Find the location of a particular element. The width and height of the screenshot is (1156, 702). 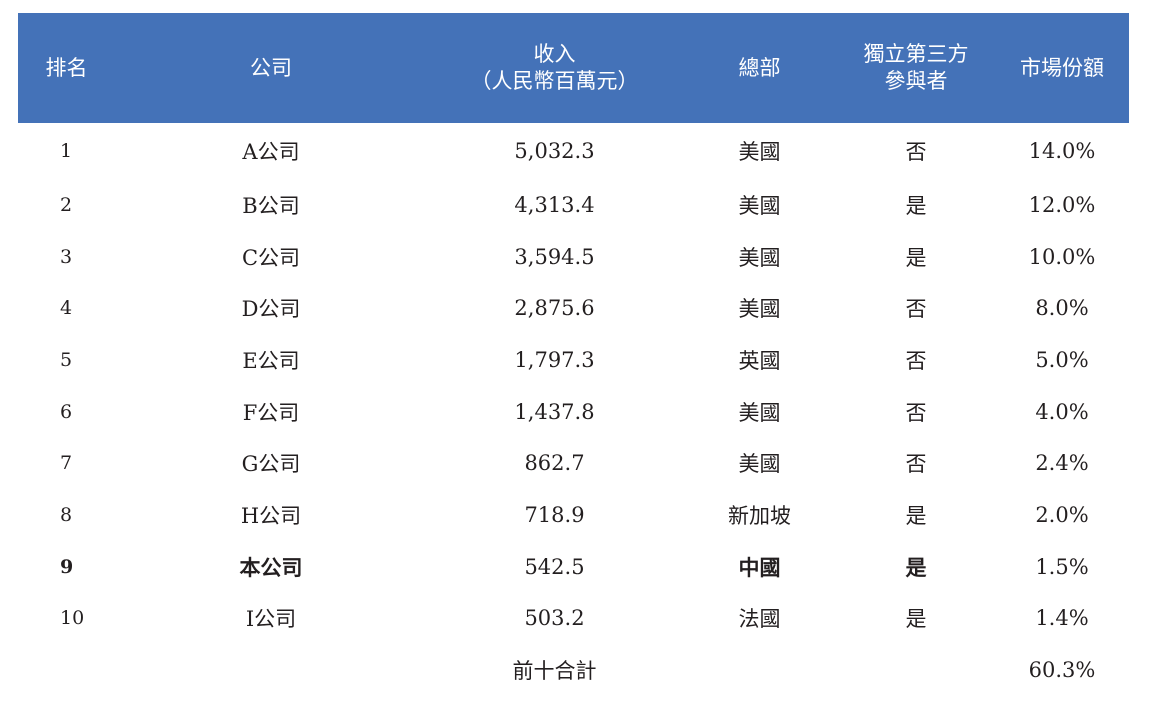

header-company: 公司 is located at coordinates (271, 67).